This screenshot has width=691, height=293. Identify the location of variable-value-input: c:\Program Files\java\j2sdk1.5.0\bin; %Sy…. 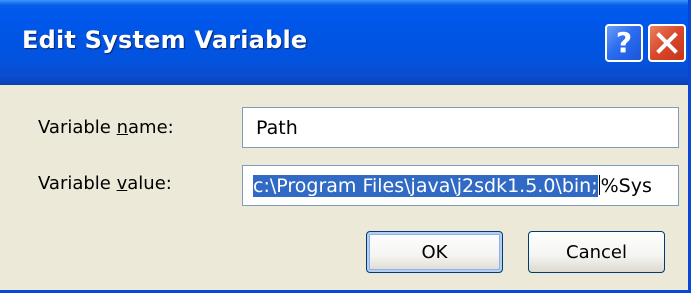
(460, 185).